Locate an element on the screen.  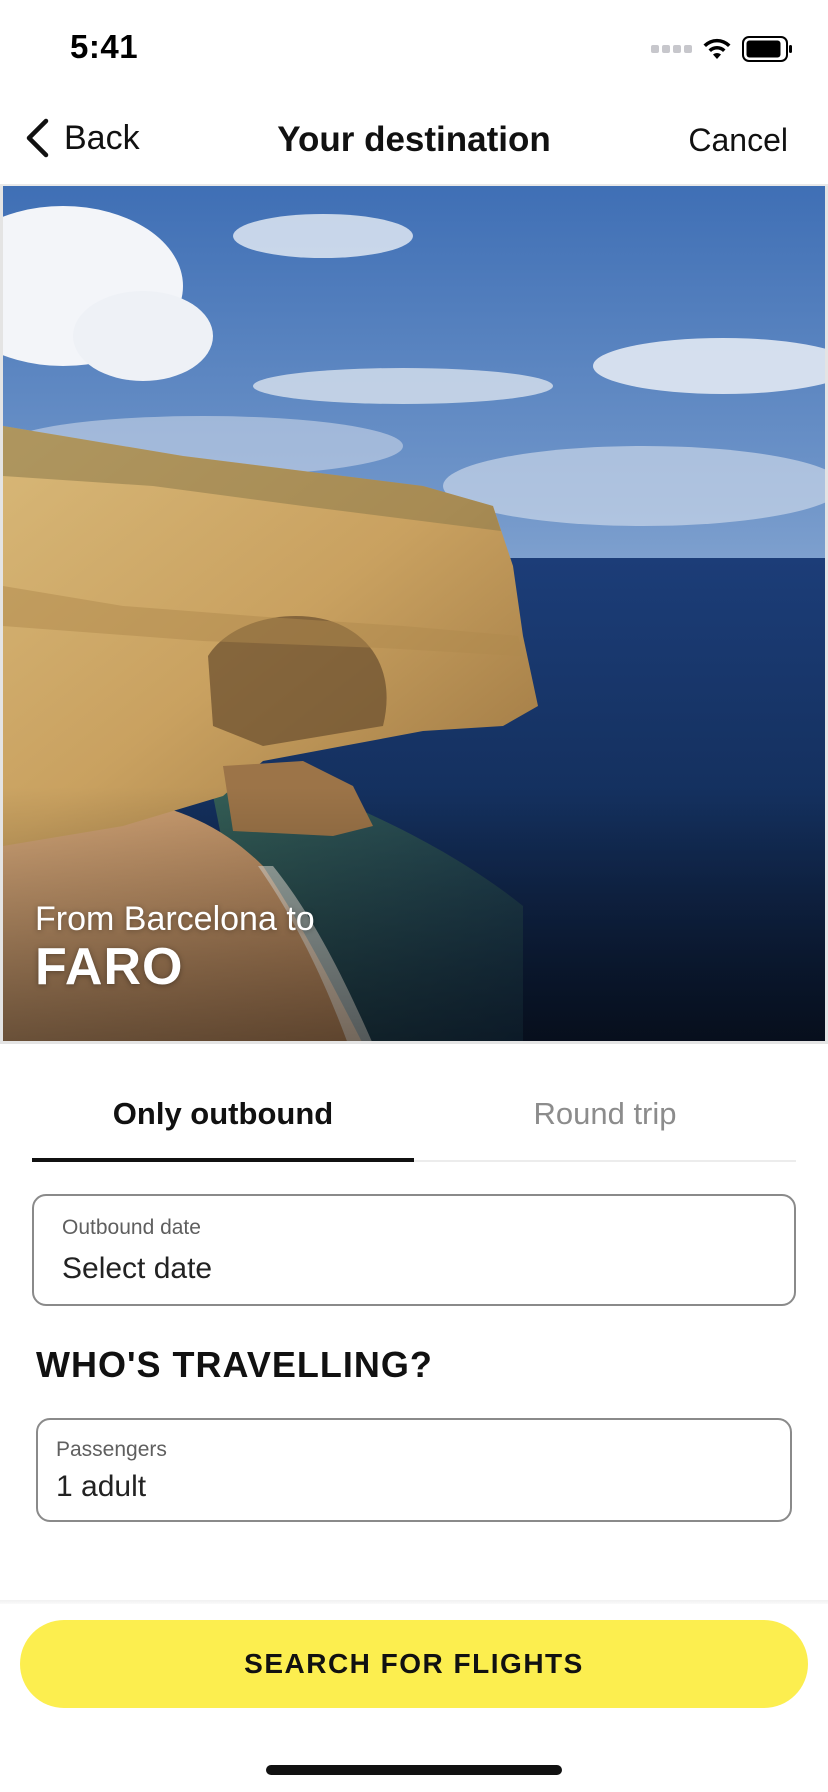
hero-caption: From Barcelona to FARO is located at coordinates (175, 948).